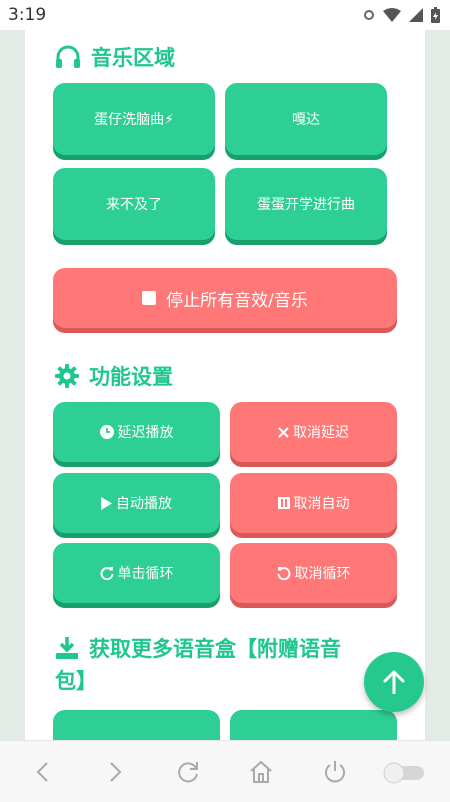 This screenshot has height=802, width=450. I want to click on music-button-1-label: 蛋仔洗脑曲⚡, so click(134, 120).